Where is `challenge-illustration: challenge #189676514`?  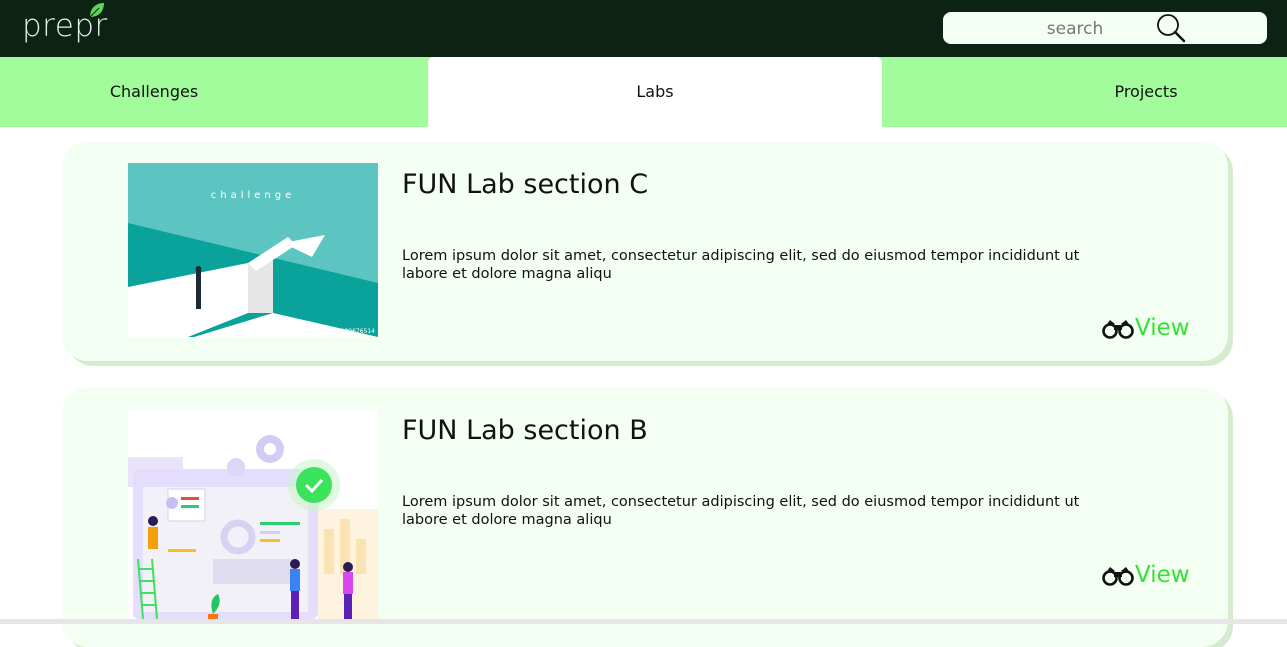
challenge-illustration: challenge #189676514 is located at coordinates (253, 250).